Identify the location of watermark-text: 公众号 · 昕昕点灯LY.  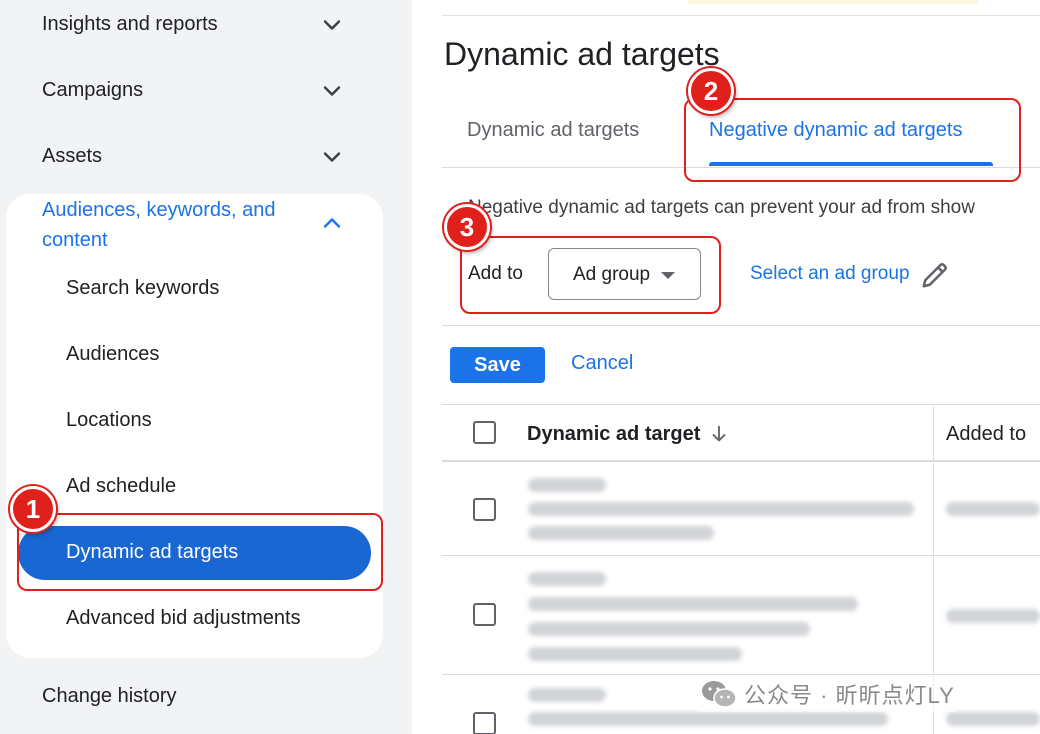
(849, 695).